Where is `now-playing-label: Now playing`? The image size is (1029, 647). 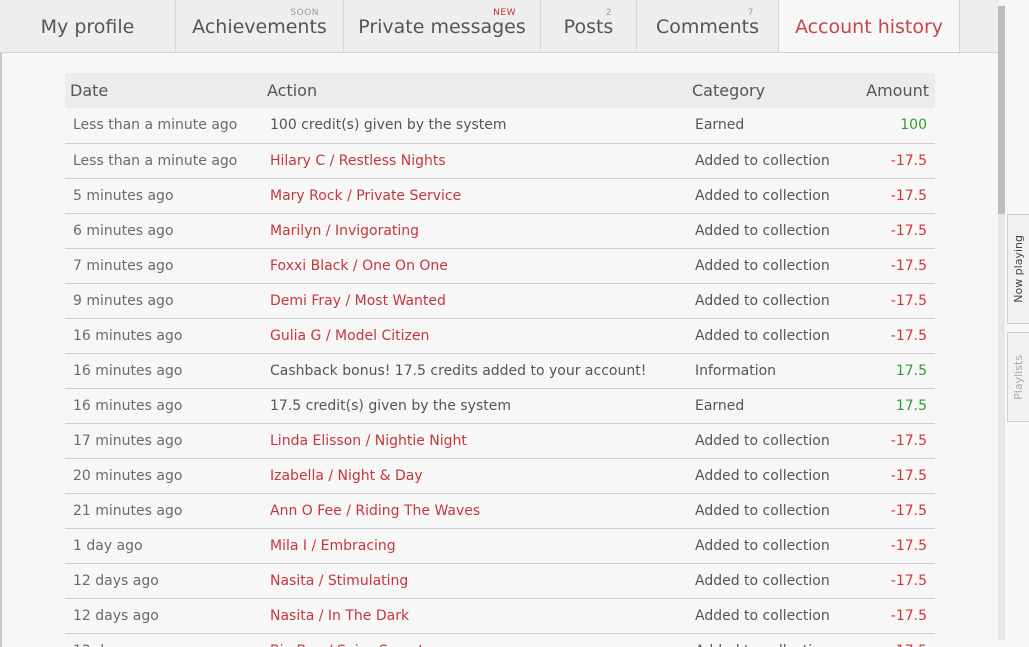
now-playing-label: Now playing is located at coordinates (1018, 269).